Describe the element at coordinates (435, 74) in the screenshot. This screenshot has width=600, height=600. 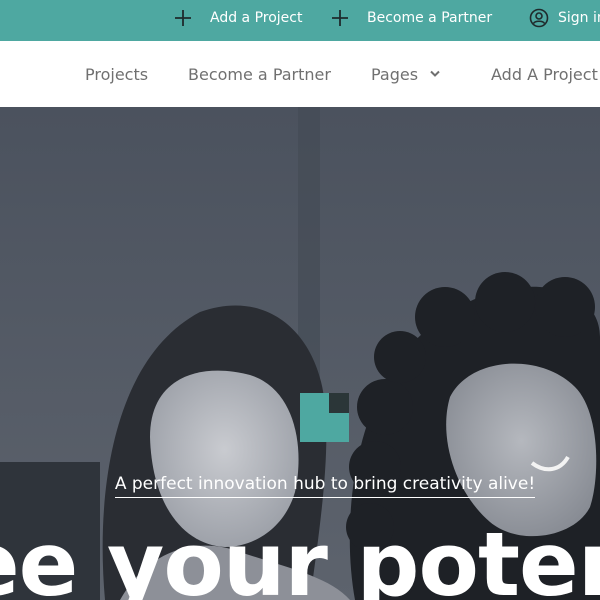
I see `chevron-down-icon` at that location.